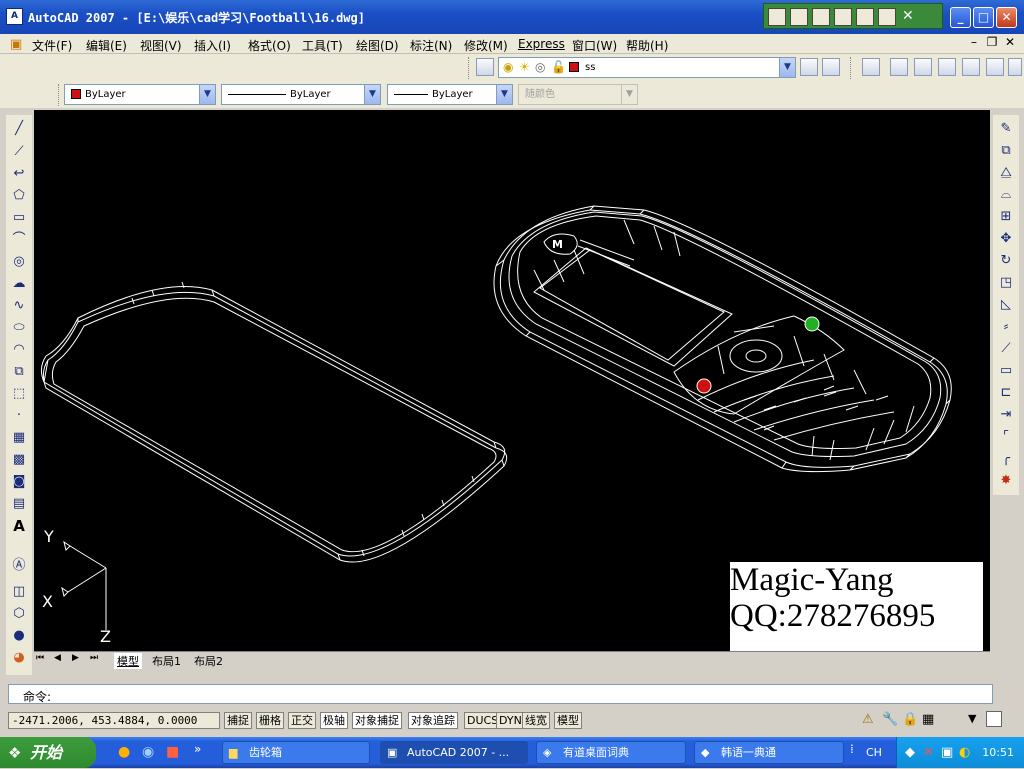 The image size is (1024, 769). Describe the element at coordinates (890, 719) in the screenshot. I see `wrench-icon: 🔧` at that location.